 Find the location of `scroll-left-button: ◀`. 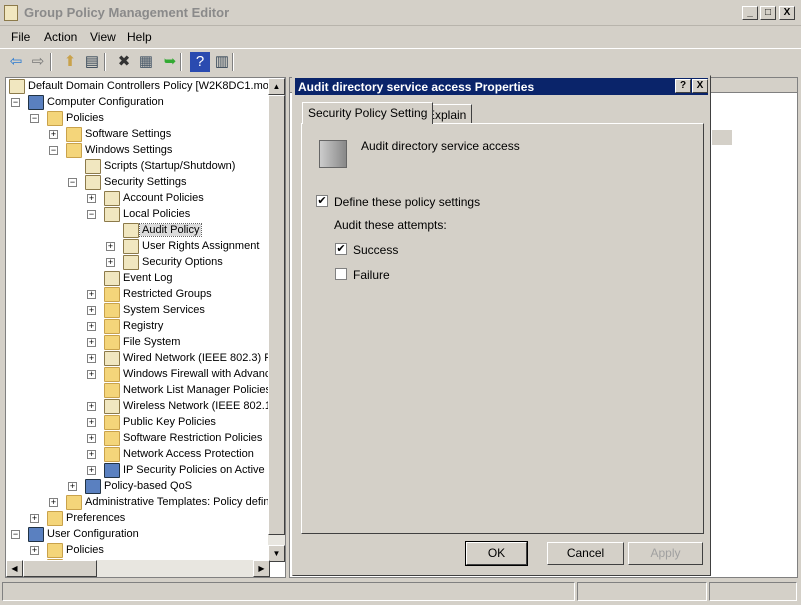

scroll-left-button: ◀ is located at coordinates (14, 568).